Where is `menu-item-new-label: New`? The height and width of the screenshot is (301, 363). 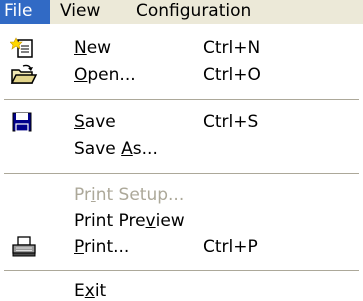
menu-item-new-label: New is located at coordinates (93, 48).